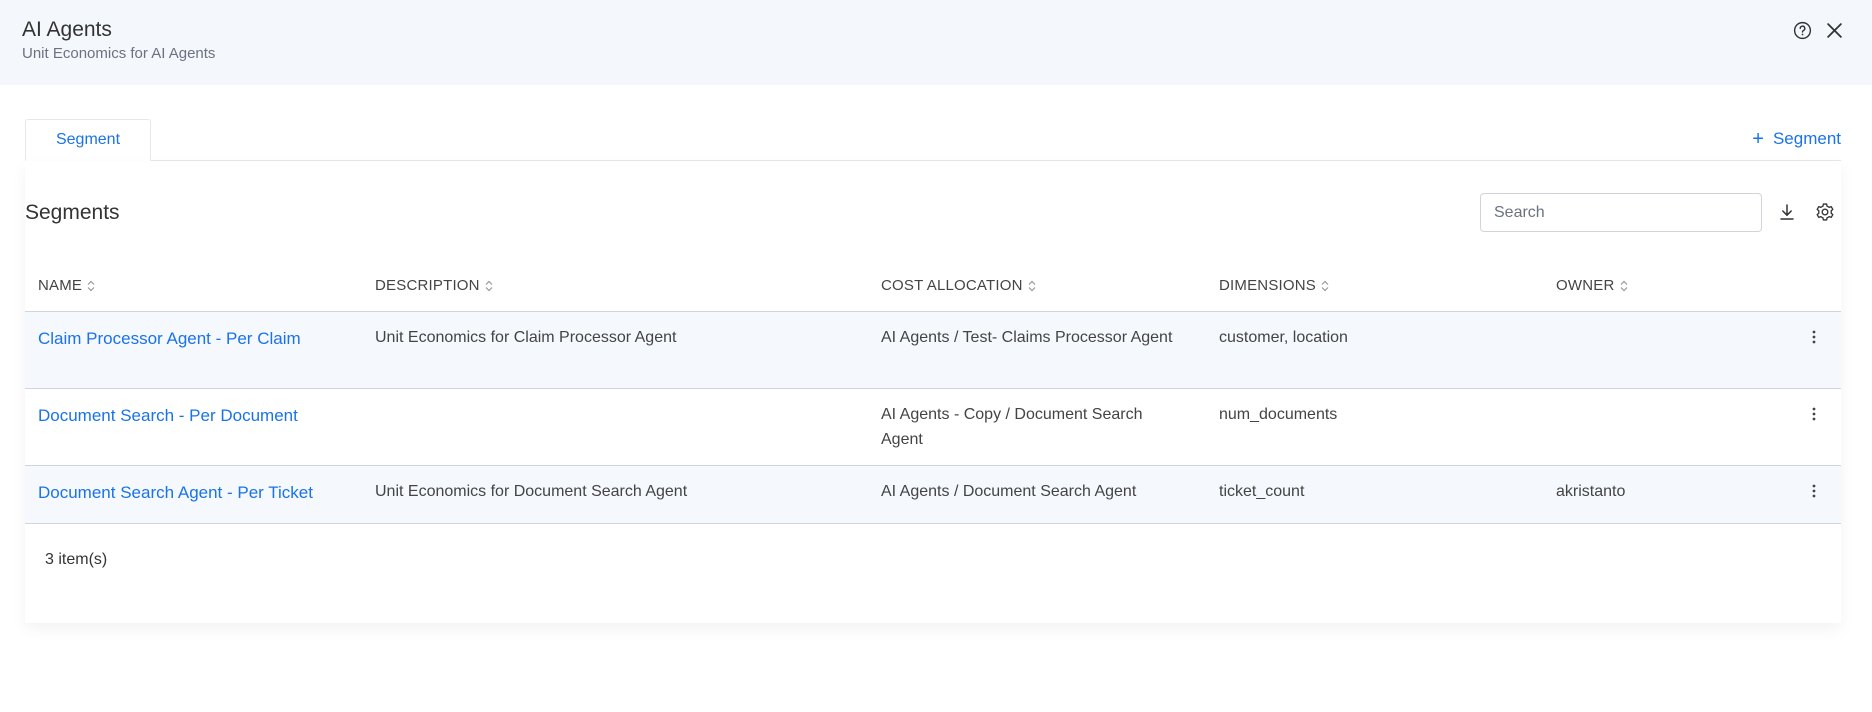 Image resolution: width=1872 pixels, height=712 pixels. Describe the element at coordinates (936, 42) in the screenshot. I see `page-header: AI Agents Unit Economics for AI Agents` at that location.